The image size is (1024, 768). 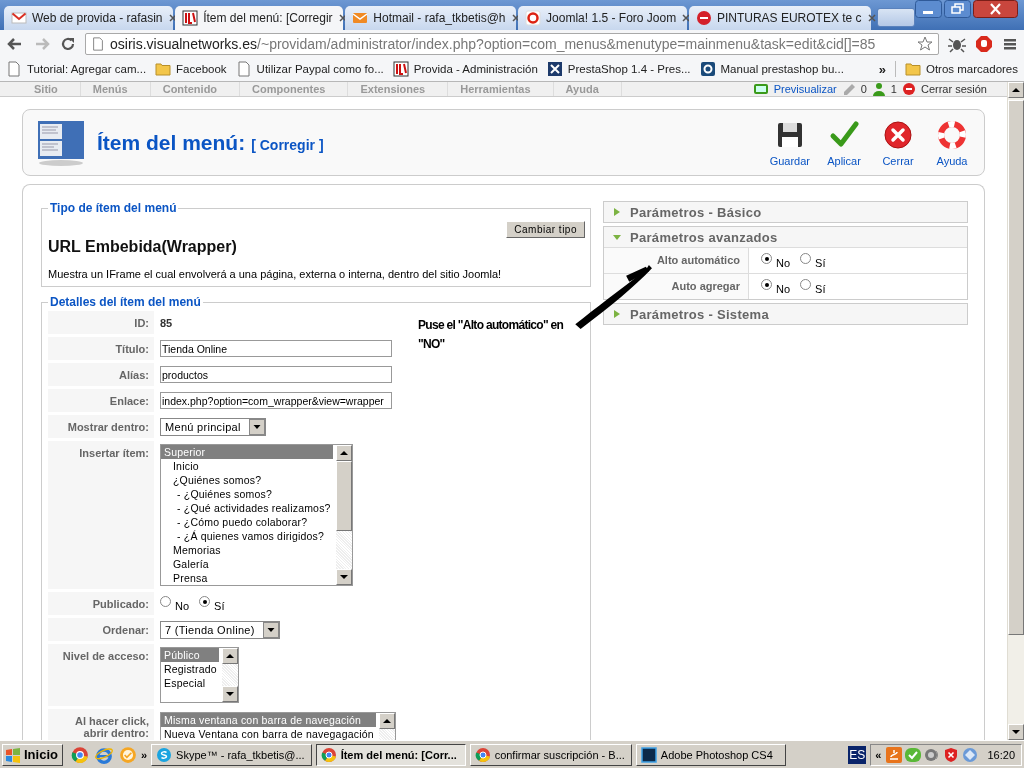 I want to click on list-option: - ¿Qué actividades realizamos?, so click(x=247, y=508).